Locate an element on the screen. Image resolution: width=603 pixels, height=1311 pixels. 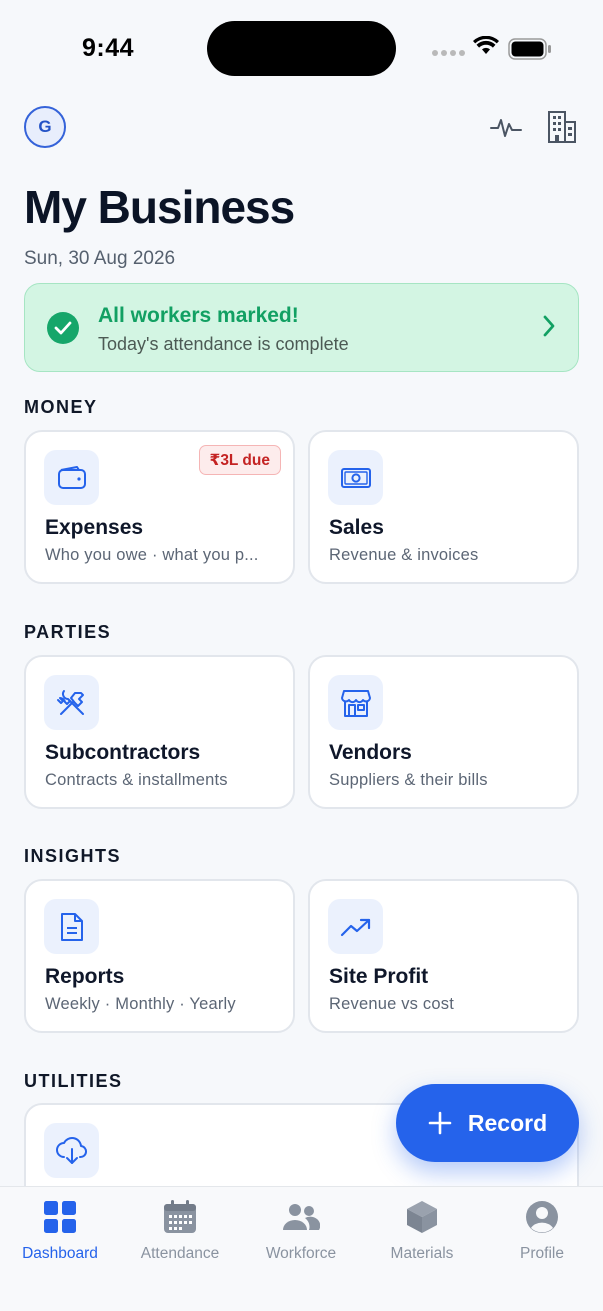
section-label-money: MONEY is located at coordinates (61, 407).